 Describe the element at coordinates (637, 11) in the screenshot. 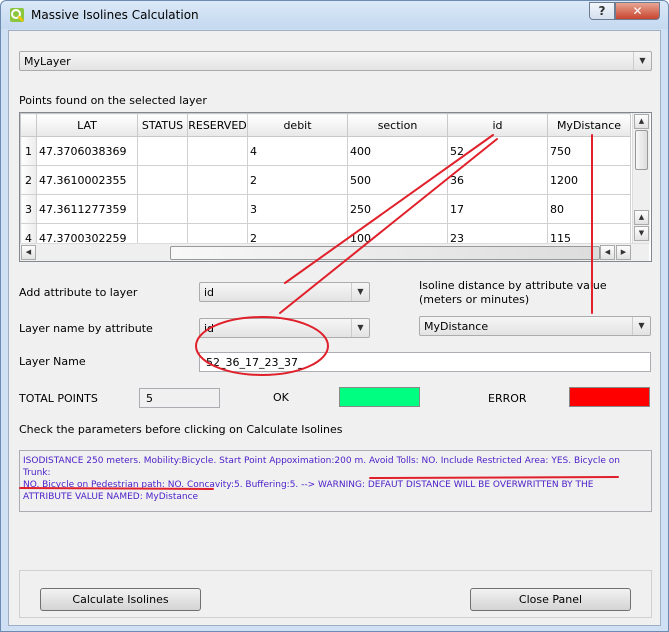

I see `close-window-button: ✕` at that location.